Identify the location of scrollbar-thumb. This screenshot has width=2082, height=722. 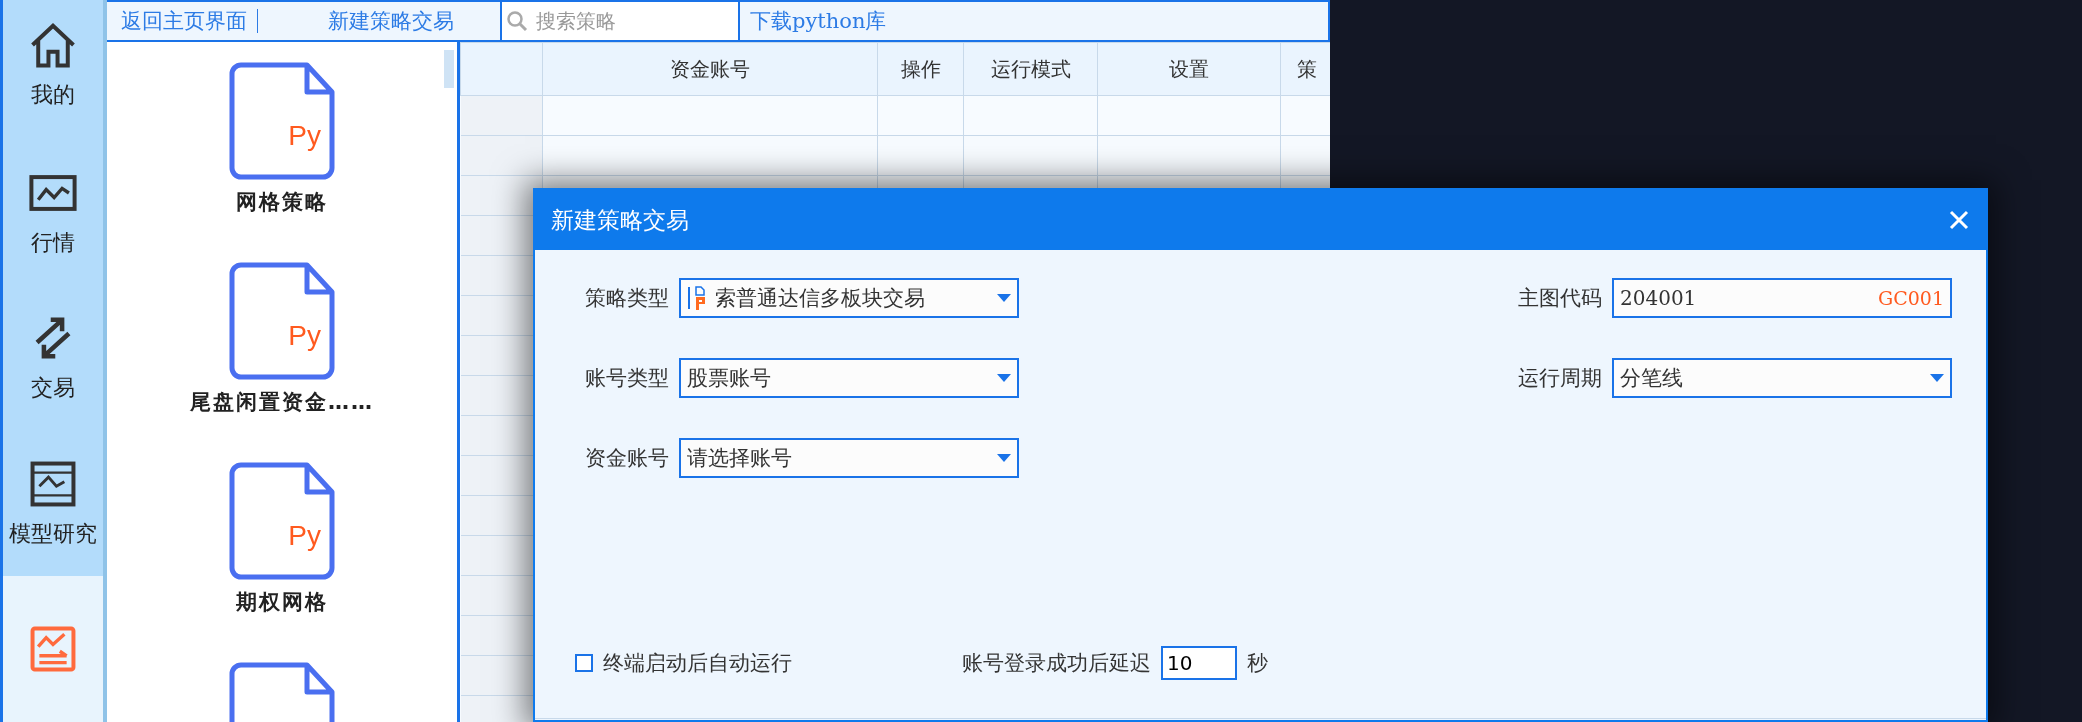
(449, 69).